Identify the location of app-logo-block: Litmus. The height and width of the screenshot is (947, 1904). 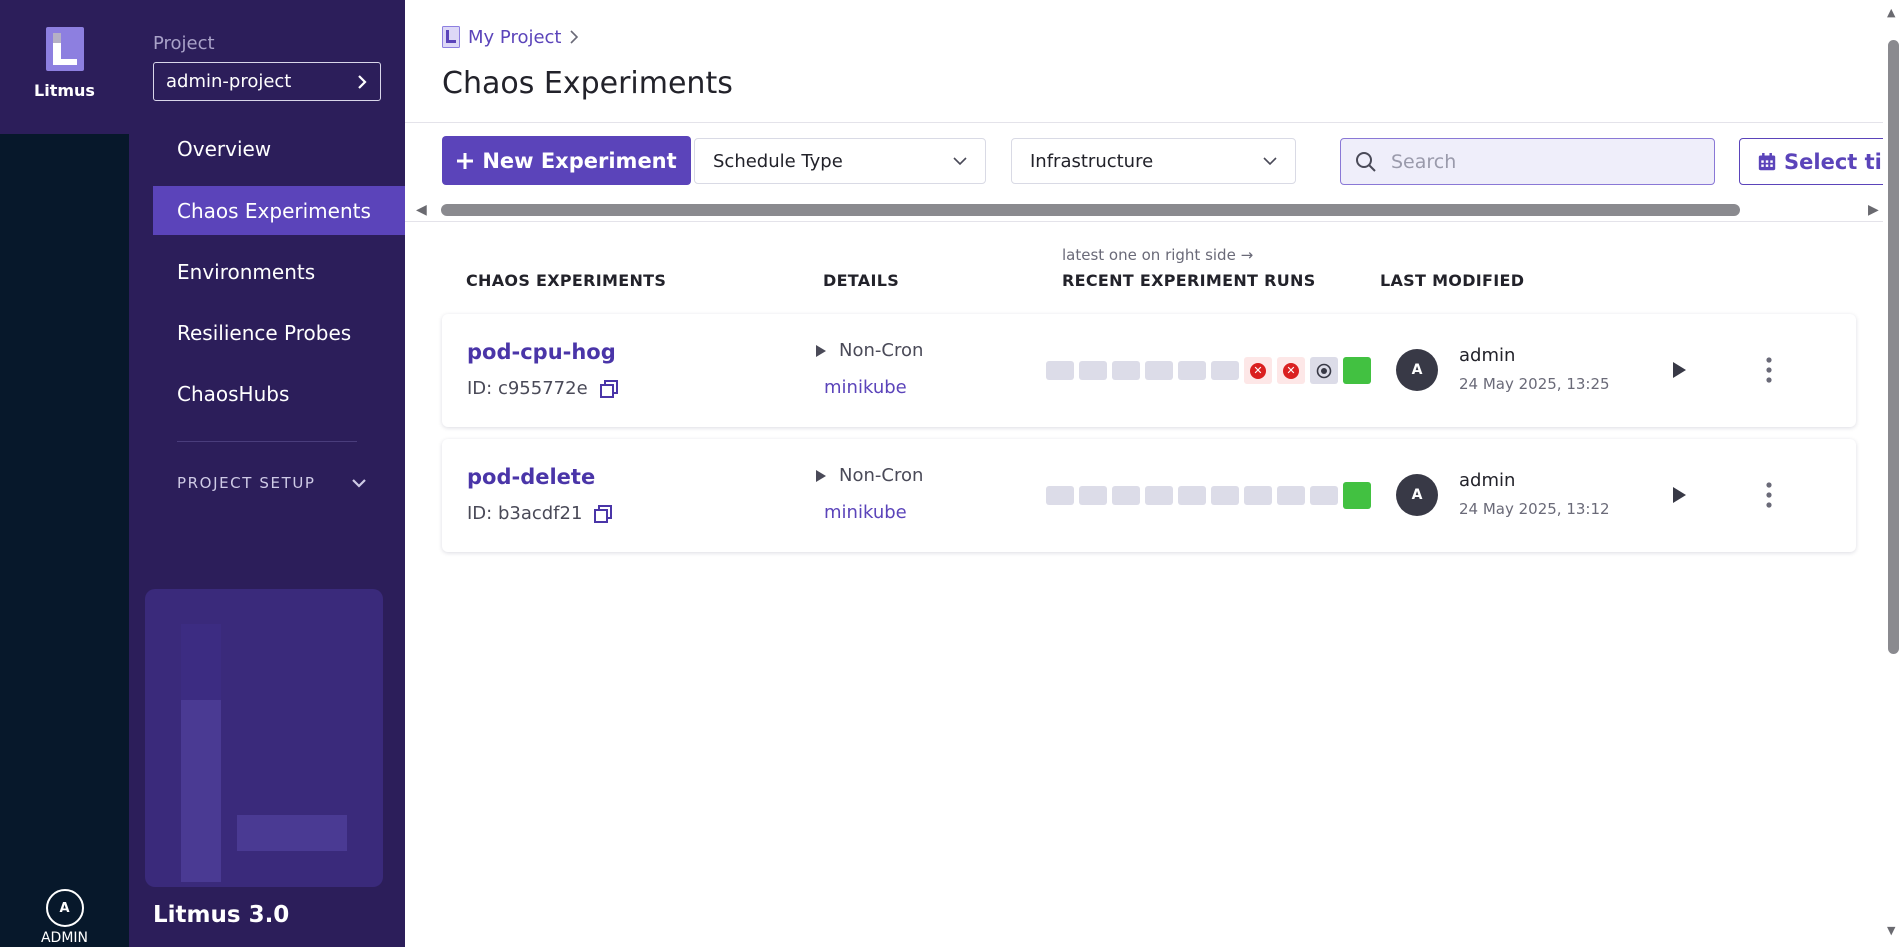
(64, 67).